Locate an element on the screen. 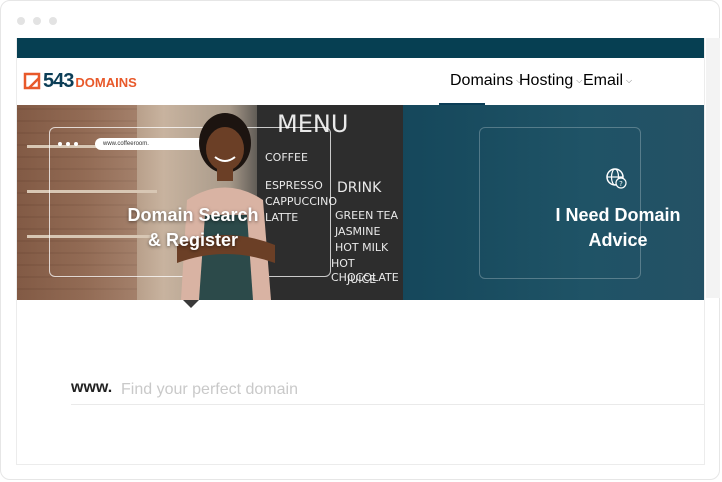 This screenshot has height=482, width=722. nav-label: Domains is located at coordinates (482, 80).